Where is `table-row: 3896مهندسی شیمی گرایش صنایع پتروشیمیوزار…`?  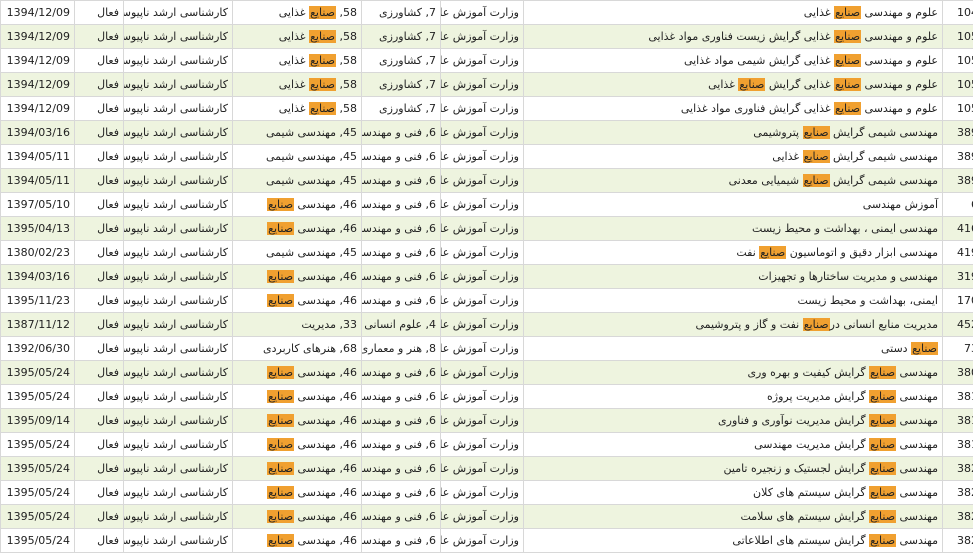 table-row: 3896مهندسی شیمی گرایش صنایع پتروشیمیوزار… is located at coordinates (487, 133).